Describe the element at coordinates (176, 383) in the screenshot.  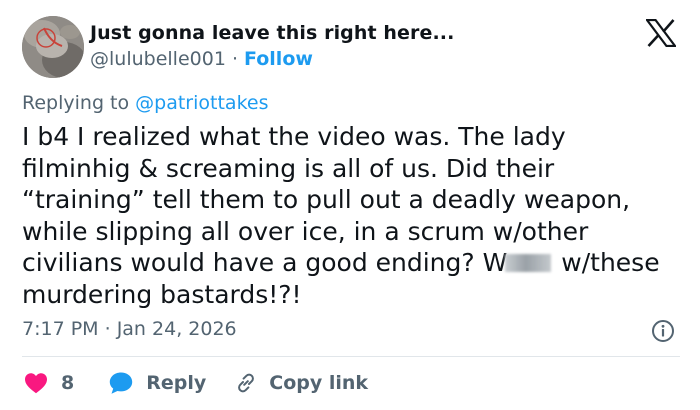
I see `reply-label: Reply` at that location.